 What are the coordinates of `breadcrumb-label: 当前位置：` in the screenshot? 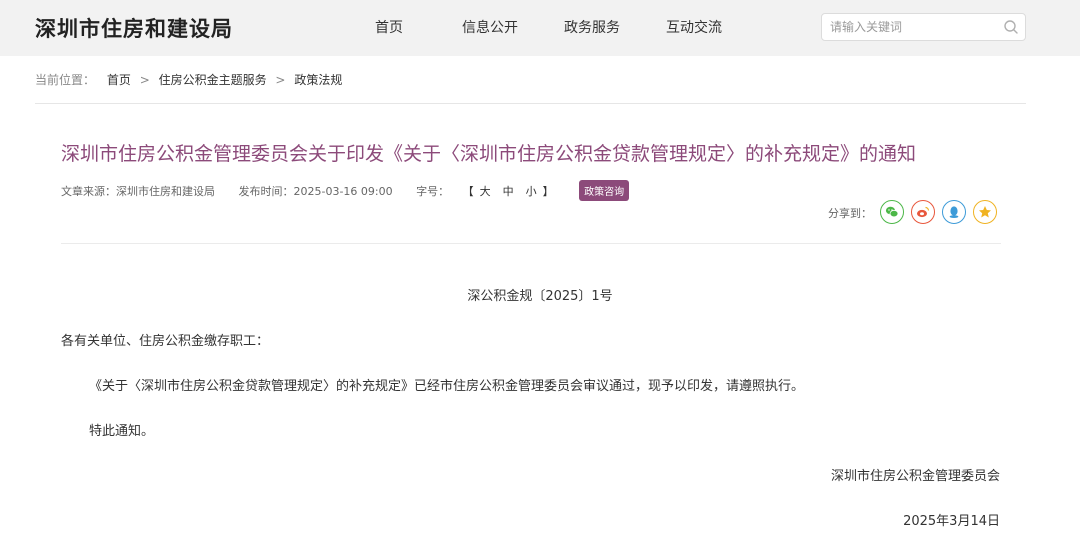 It's located at (65, 80).